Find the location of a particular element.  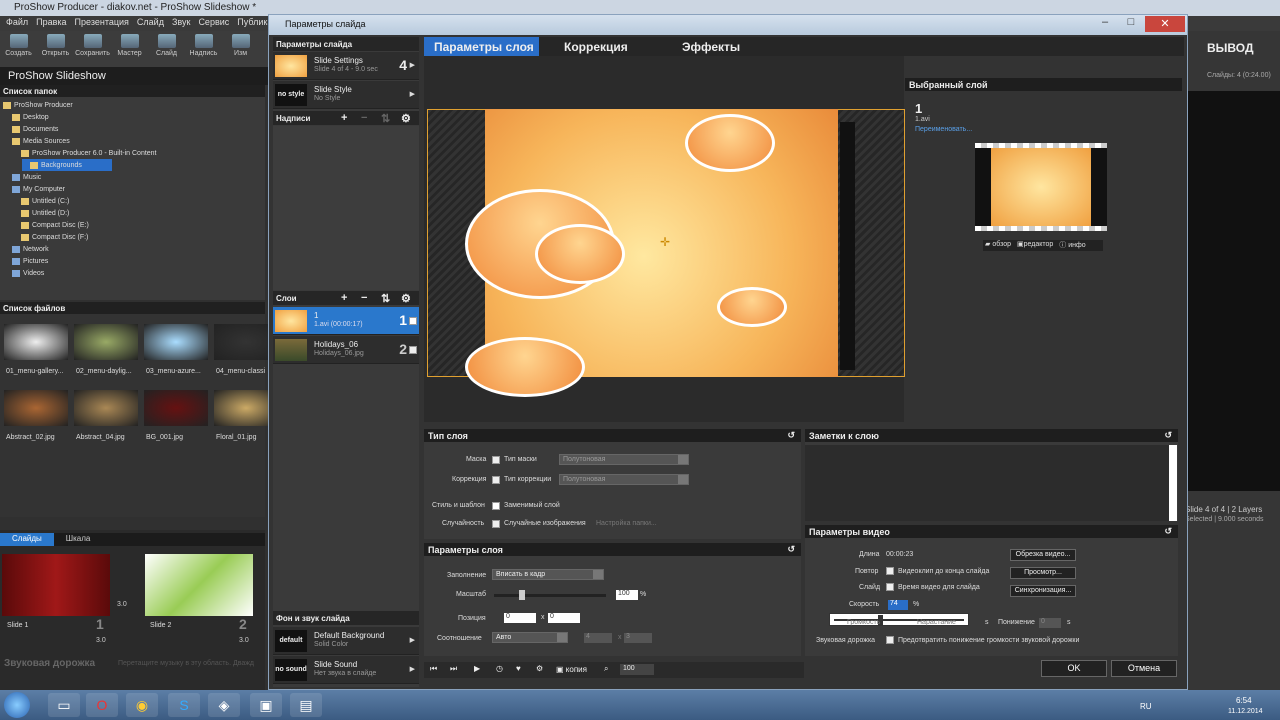

folder-item: Network is located at coordinates (132, 249).